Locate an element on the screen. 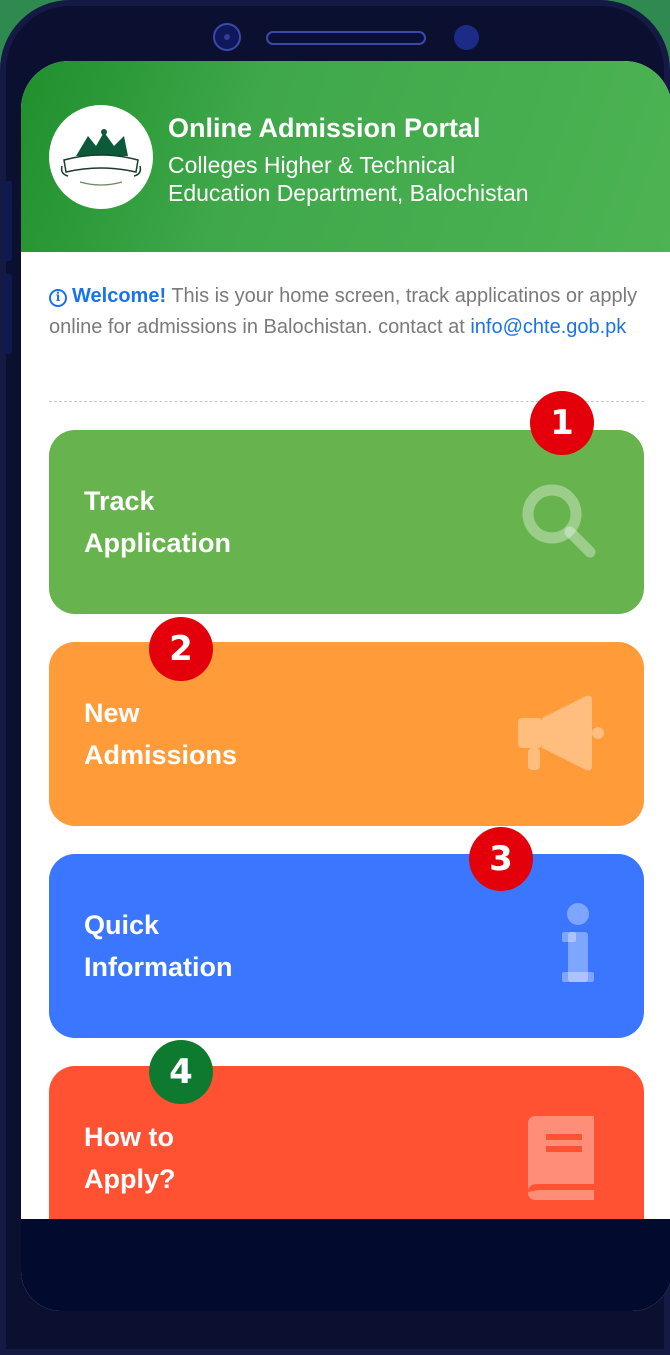 The height and width of the screenshot is (1355, 670). info-icon is located at coordinates (578, 942).